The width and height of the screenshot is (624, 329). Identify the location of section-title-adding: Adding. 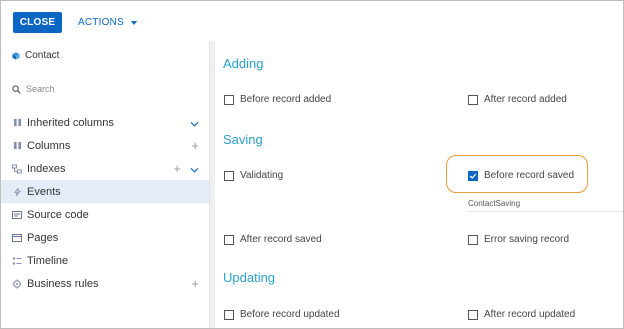
(243, 63).